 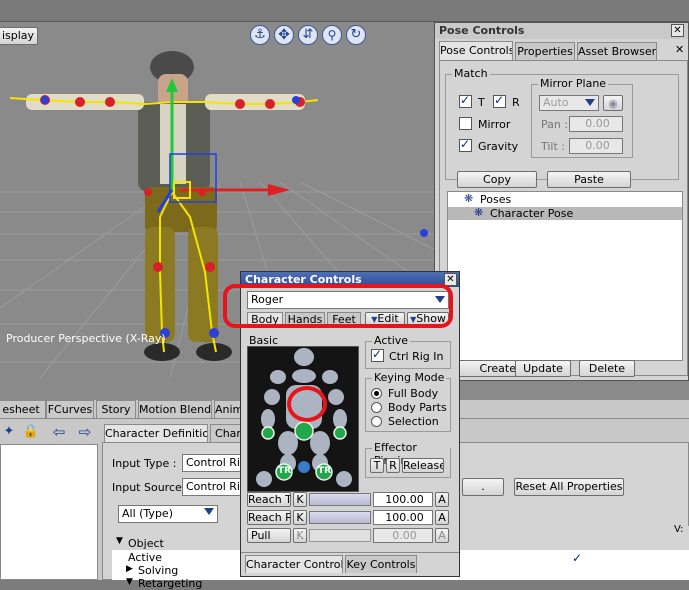 What do you see at coordinates (285, 471) in the screenshot?
I see `tr-label-left: TR` at bounding box center [285, 471].